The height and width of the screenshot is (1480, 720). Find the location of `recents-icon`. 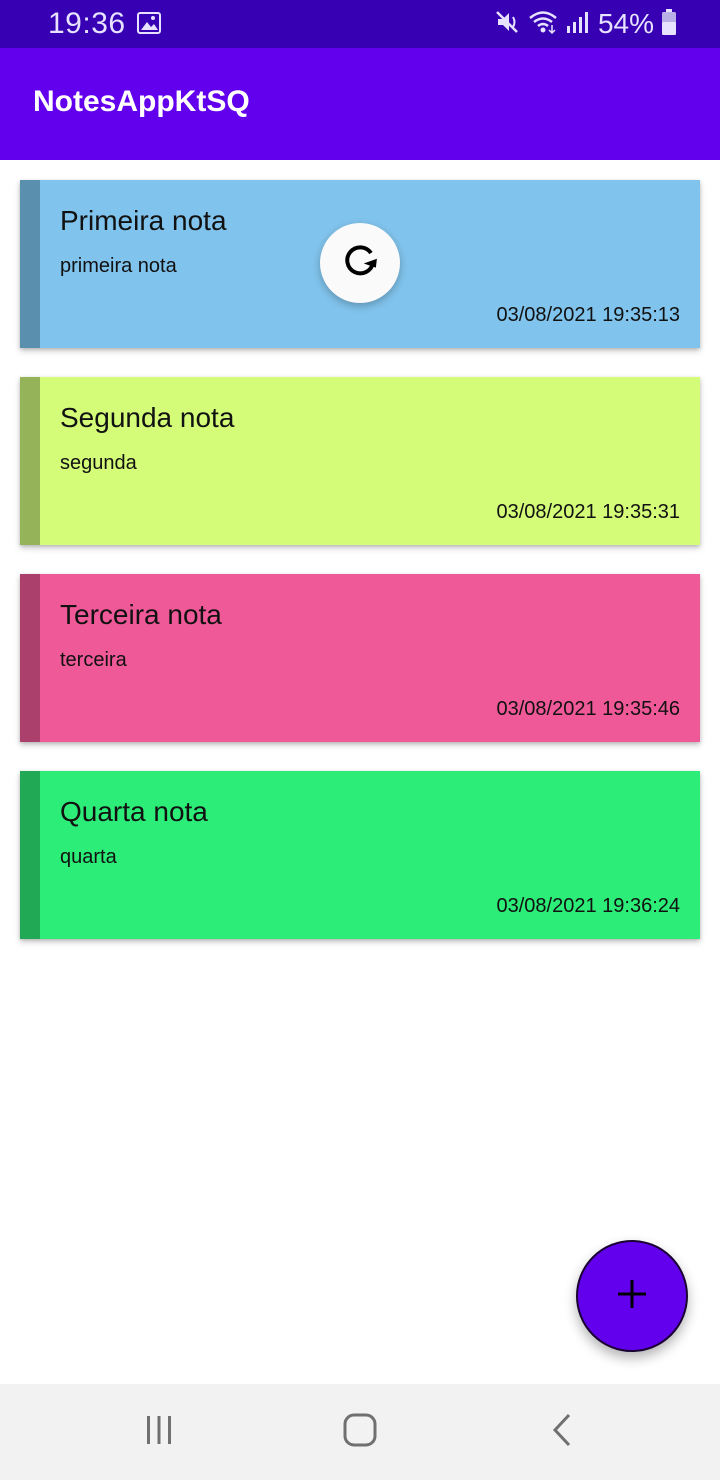

recents-icon is located at coordinates (159, 1432).